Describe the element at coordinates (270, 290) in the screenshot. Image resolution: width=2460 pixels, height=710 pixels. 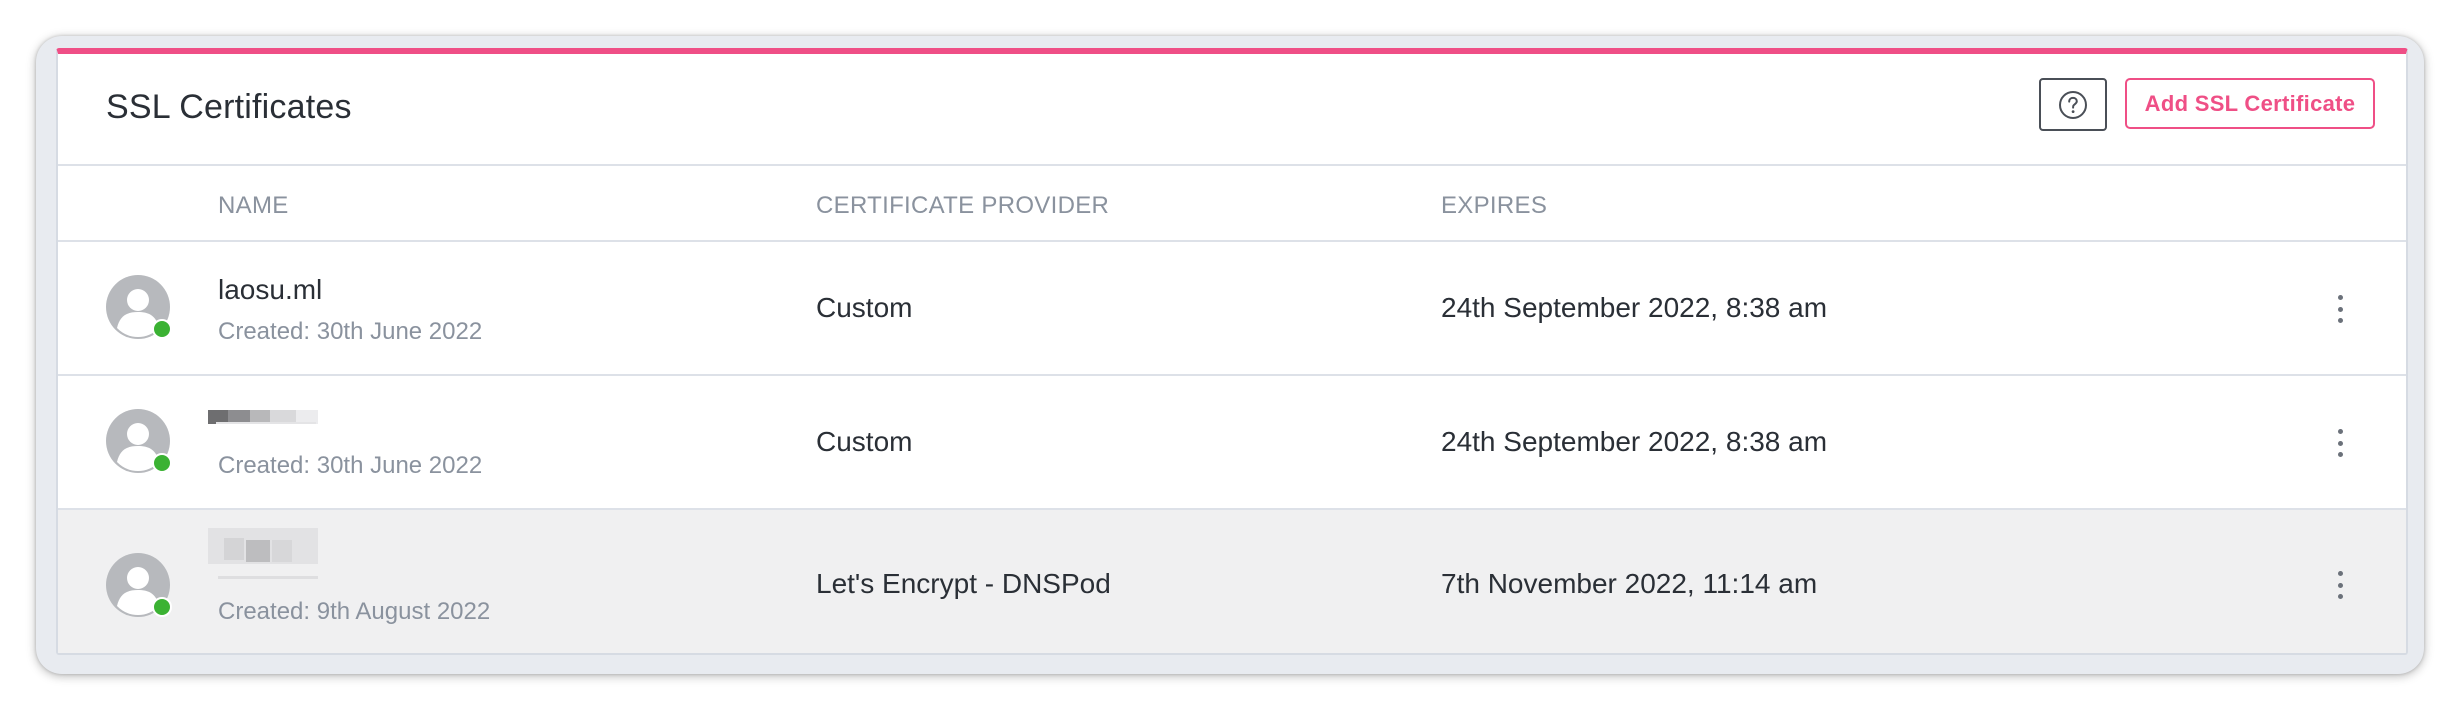
I see `certificate-name: laosu.ml` at that location.